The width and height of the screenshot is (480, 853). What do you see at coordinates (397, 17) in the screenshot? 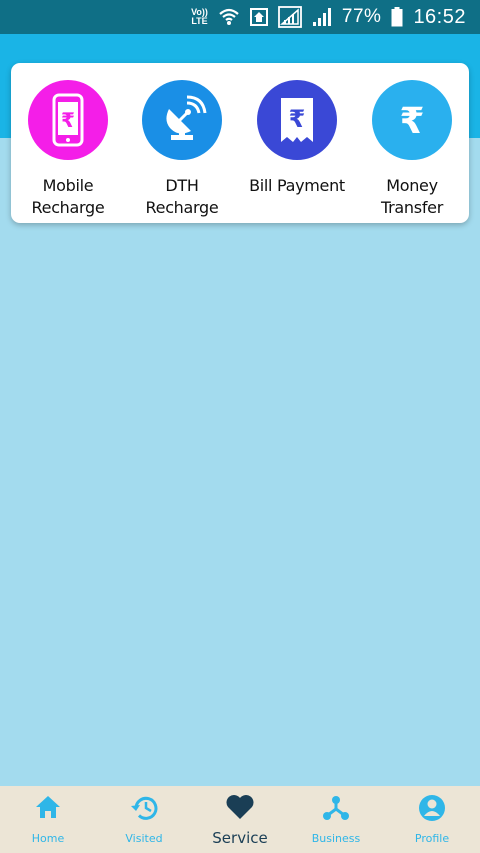
I see `battery-icon` at bounding box center [397, 17].